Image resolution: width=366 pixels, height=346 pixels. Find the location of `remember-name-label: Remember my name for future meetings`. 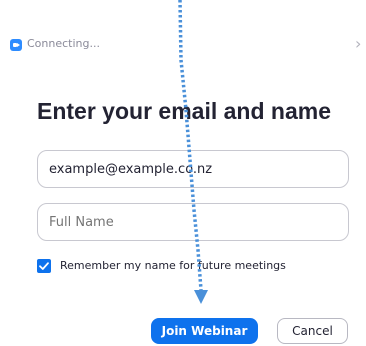

remember-name-label: Remember my name for future meetings is located at coordinates (173, 265).